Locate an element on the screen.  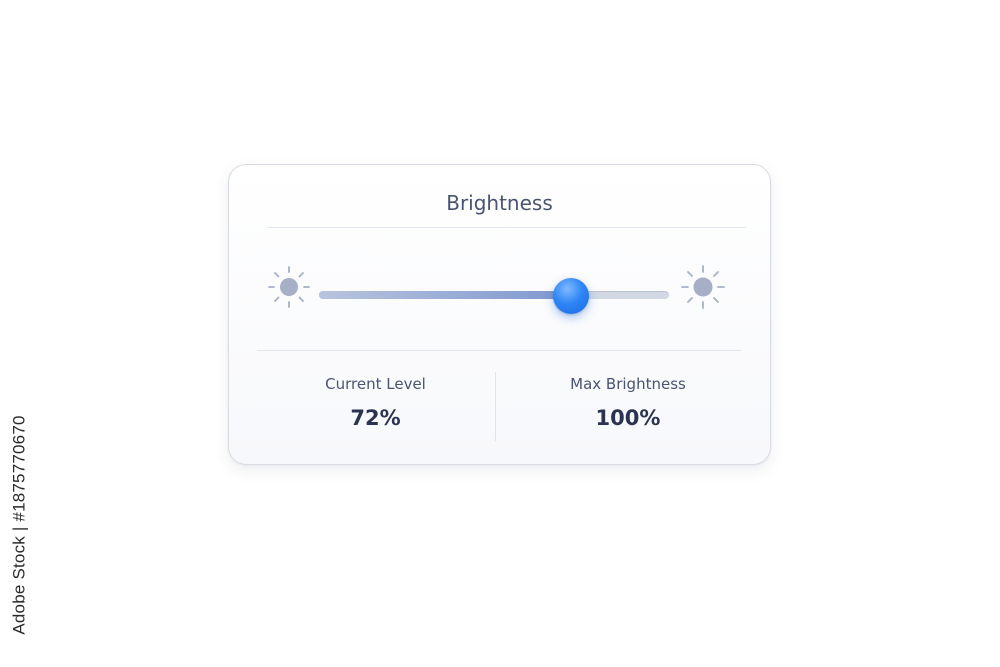
stats-row: Current Level 72% Max Brightness 100% is located at coordinates (499, 408).